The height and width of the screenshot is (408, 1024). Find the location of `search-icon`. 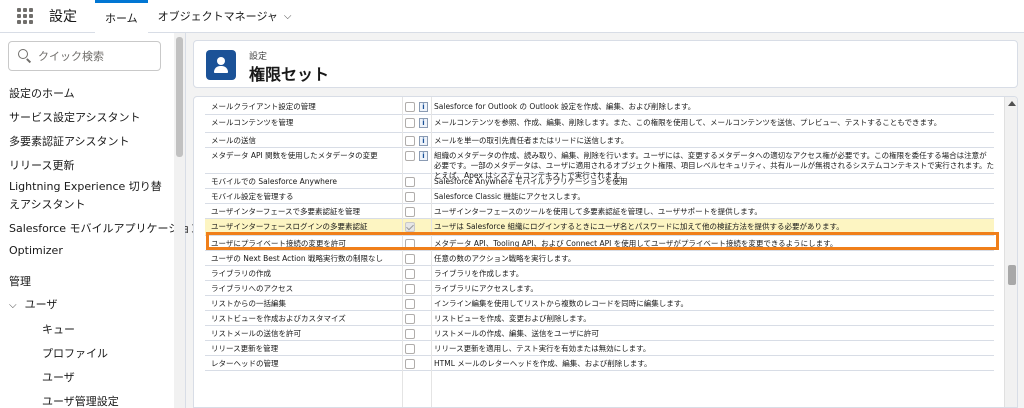

search-icon is located at coordinates (25, 56).